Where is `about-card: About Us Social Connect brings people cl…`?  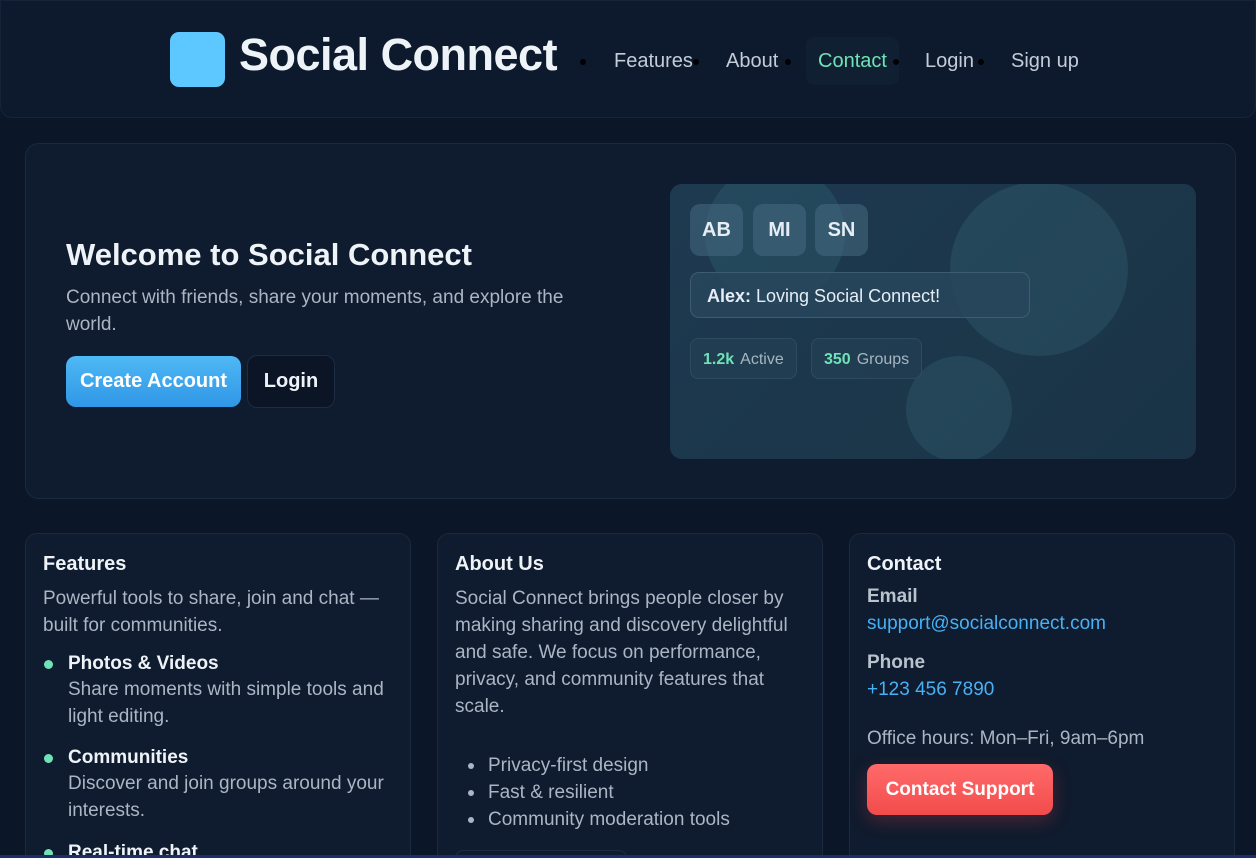
about-card: About Us Social Connect brings people cl… is located at coordinates (630, 695).